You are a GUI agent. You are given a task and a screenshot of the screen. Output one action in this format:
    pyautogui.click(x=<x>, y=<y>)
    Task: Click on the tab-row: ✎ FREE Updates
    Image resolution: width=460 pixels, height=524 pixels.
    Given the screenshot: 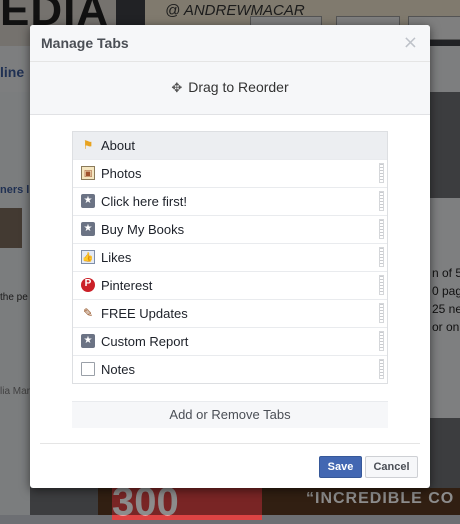 What is the action you would take?
    pyautogui.click(x=230, y=314)
    